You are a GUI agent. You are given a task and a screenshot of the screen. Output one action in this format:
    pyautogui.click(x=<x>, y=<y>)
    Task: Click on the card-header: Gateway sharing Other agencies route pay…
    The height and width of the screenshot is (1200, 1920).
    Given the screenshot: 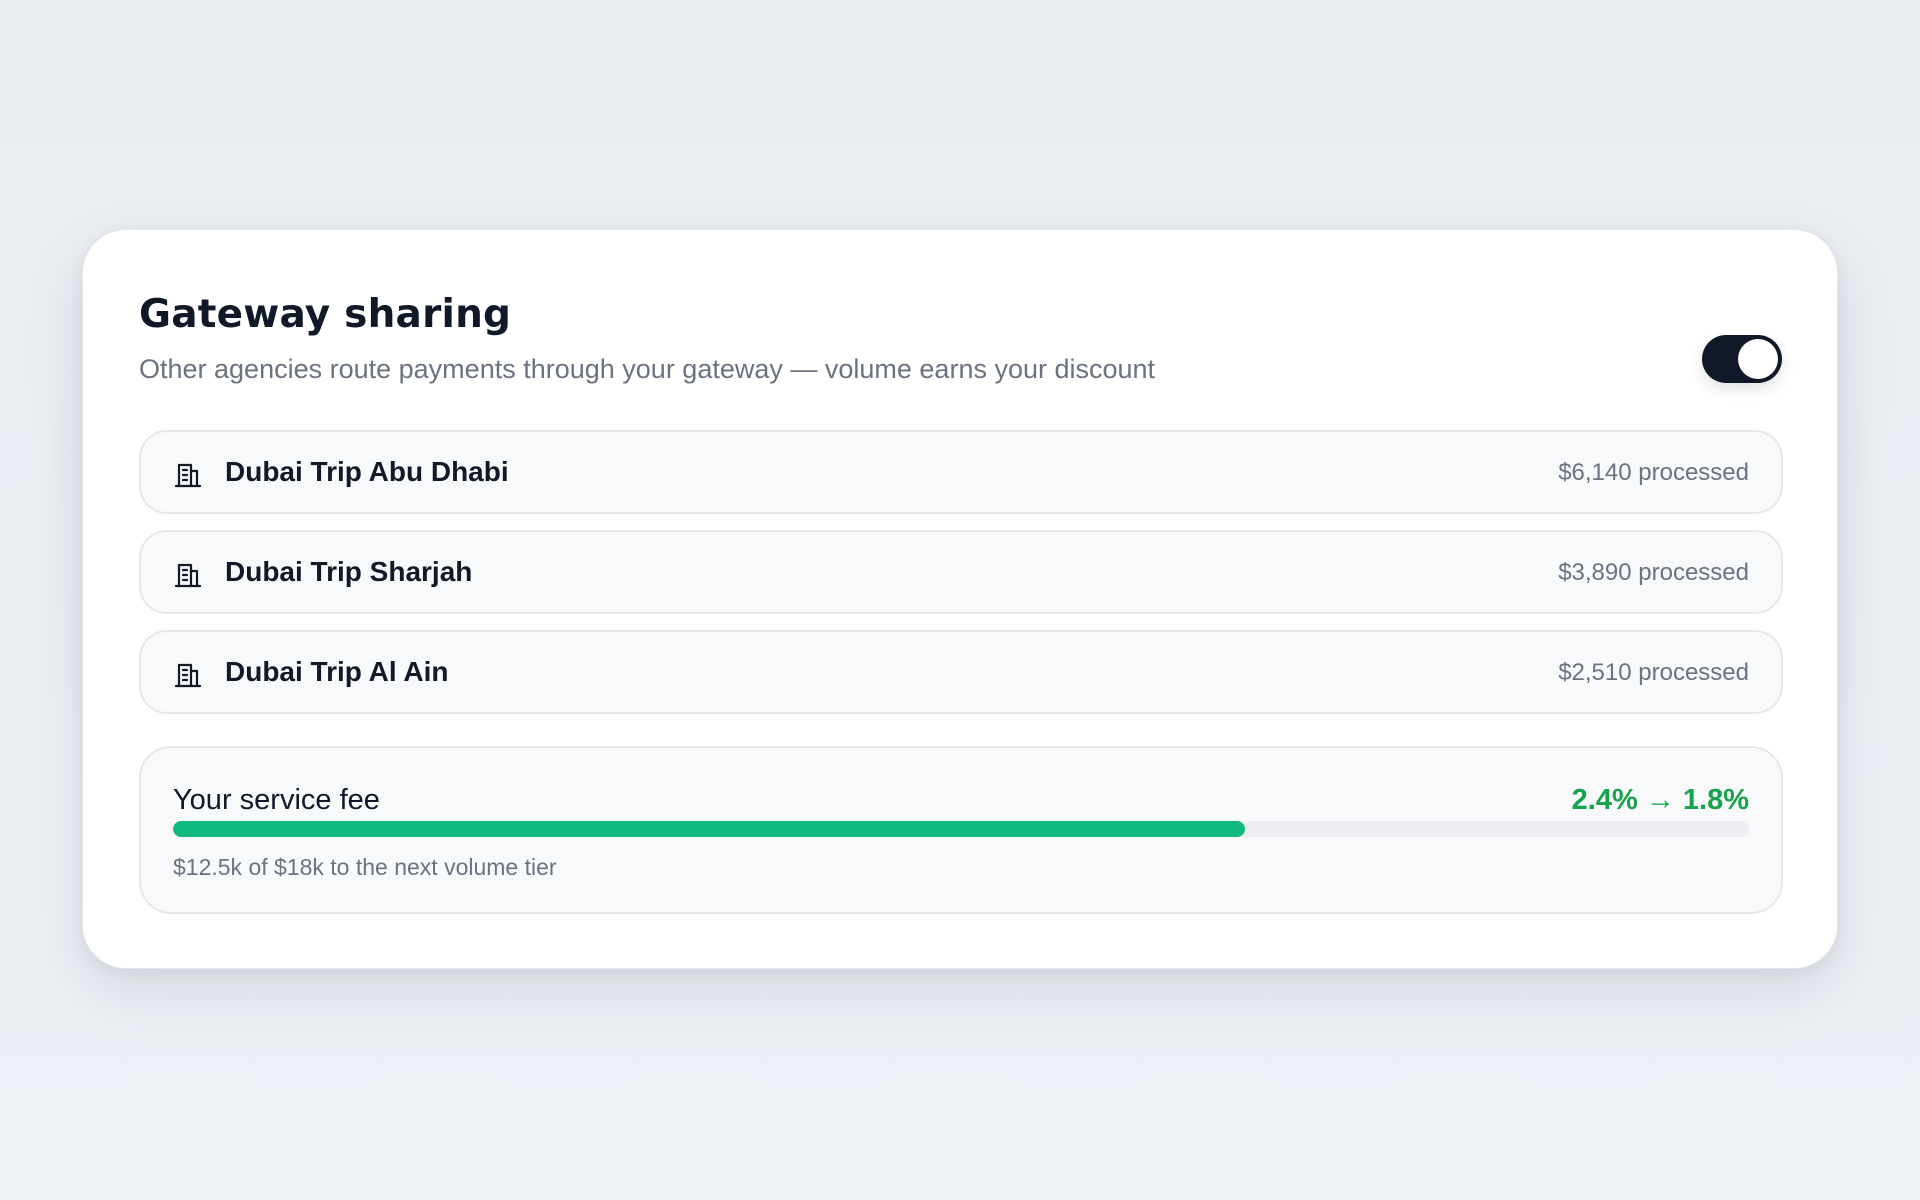 What is the action you would take?
    pyautogui.click(x=769, y=339)
    